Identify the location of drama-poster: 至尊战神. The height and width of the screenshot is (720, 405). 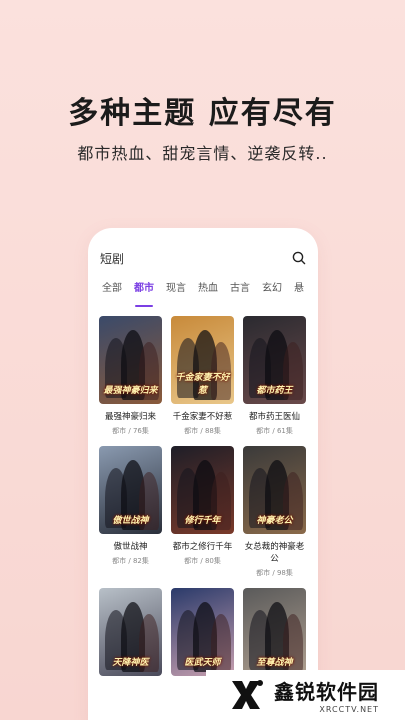
(274, 632).